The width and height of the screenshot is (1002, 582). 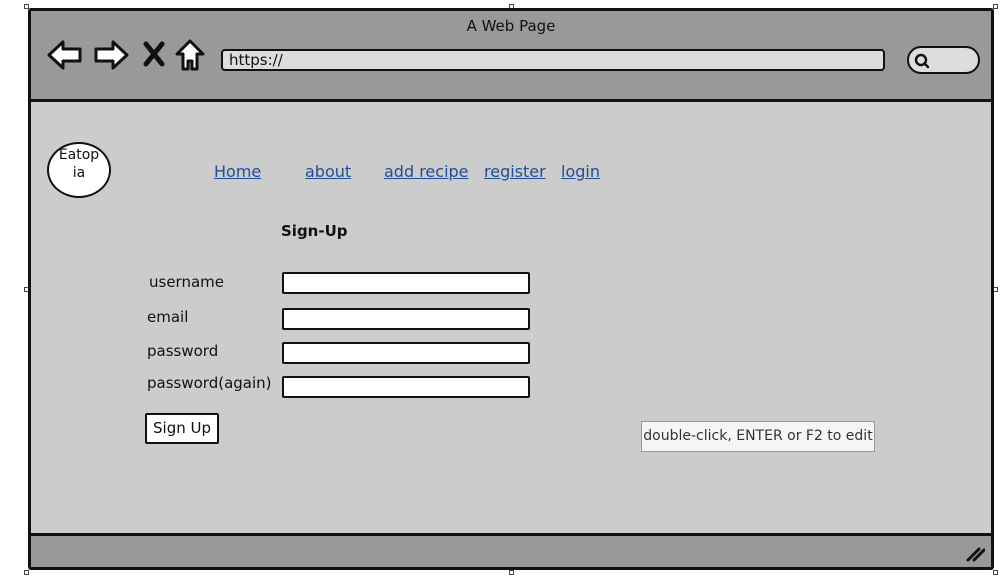 I want to click on browser-toolbar: A Web Page https://, so click(x=511, y=56).